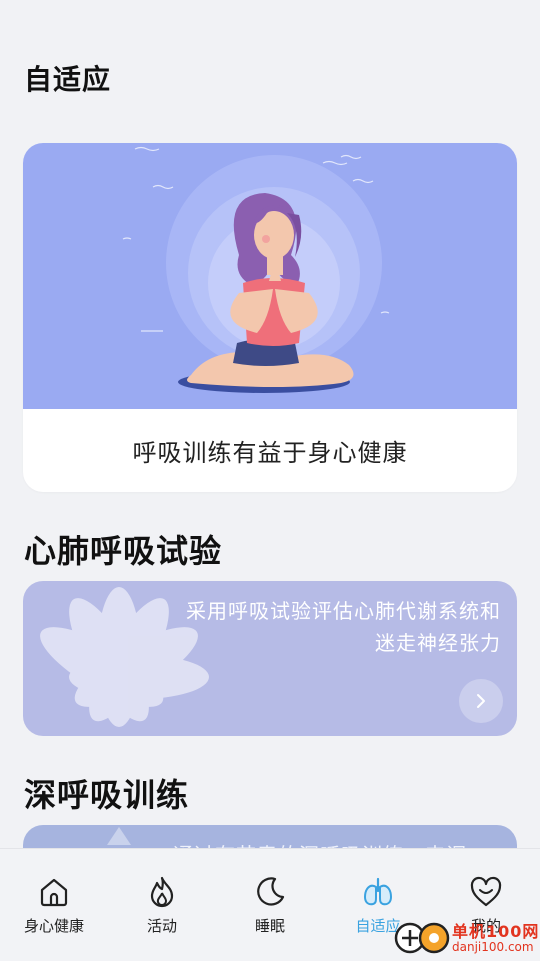 This screenshot has width=540, height=961. What do you see at coordinates (162, 892) in the screenshot?
I see `flame-icon` at bounding box center [162, 892].